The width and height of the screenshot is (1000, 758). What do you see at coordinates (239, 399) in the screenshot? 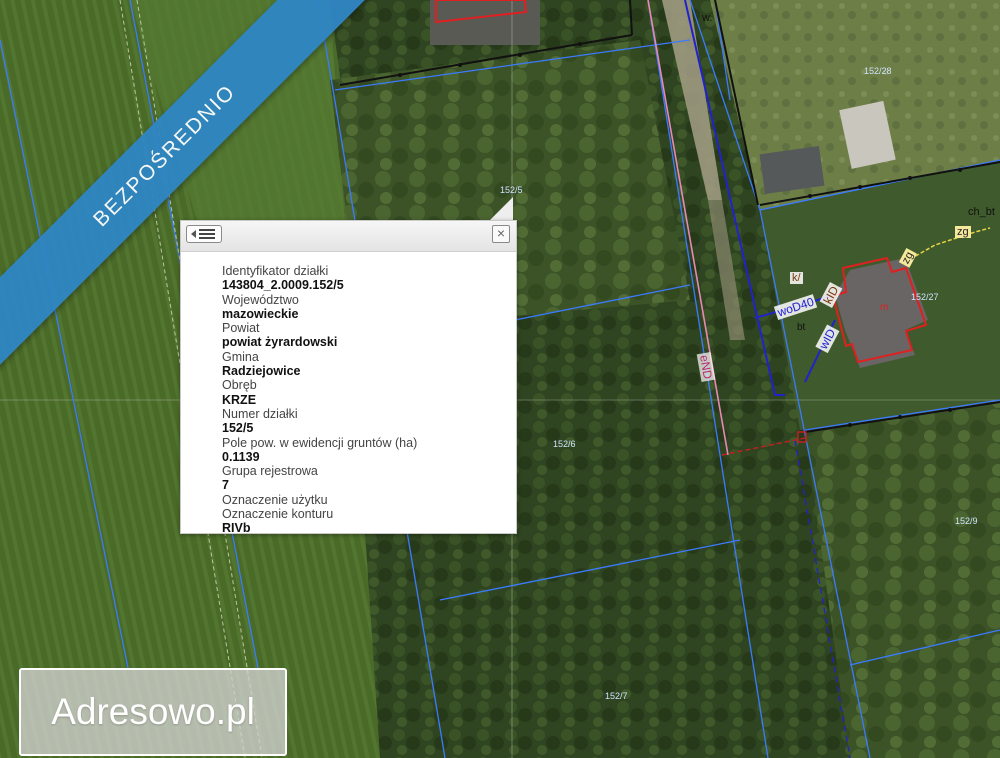
I see `field-value: KRZE` at bounding box center [239, 399].